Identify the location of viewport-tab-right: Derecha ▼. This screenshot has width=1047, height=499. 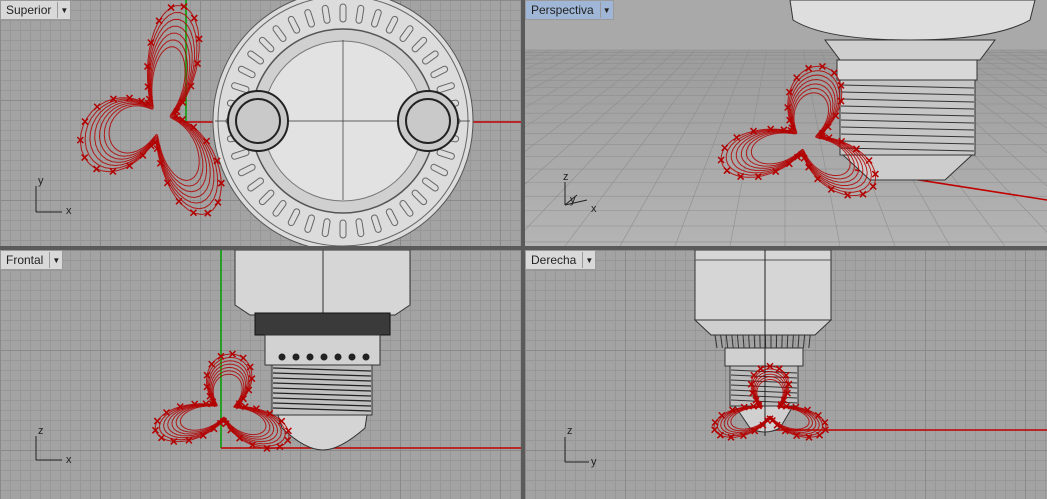
(561, 260).